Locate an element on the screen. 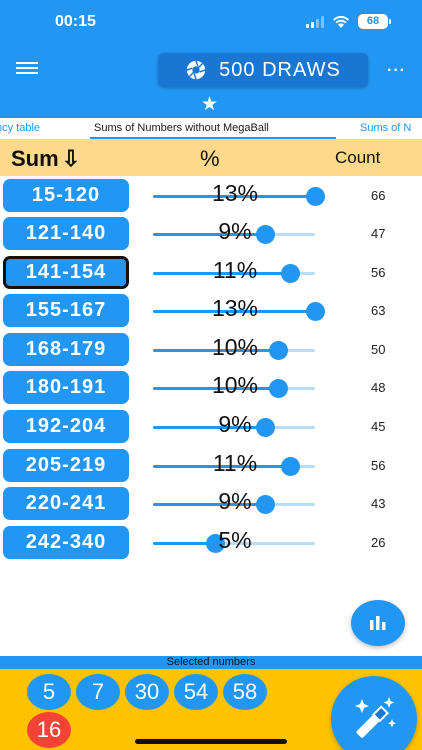 The width and height of the screenshot is (422, 750). active-tab-indicator is located at coordinates (213, 138).